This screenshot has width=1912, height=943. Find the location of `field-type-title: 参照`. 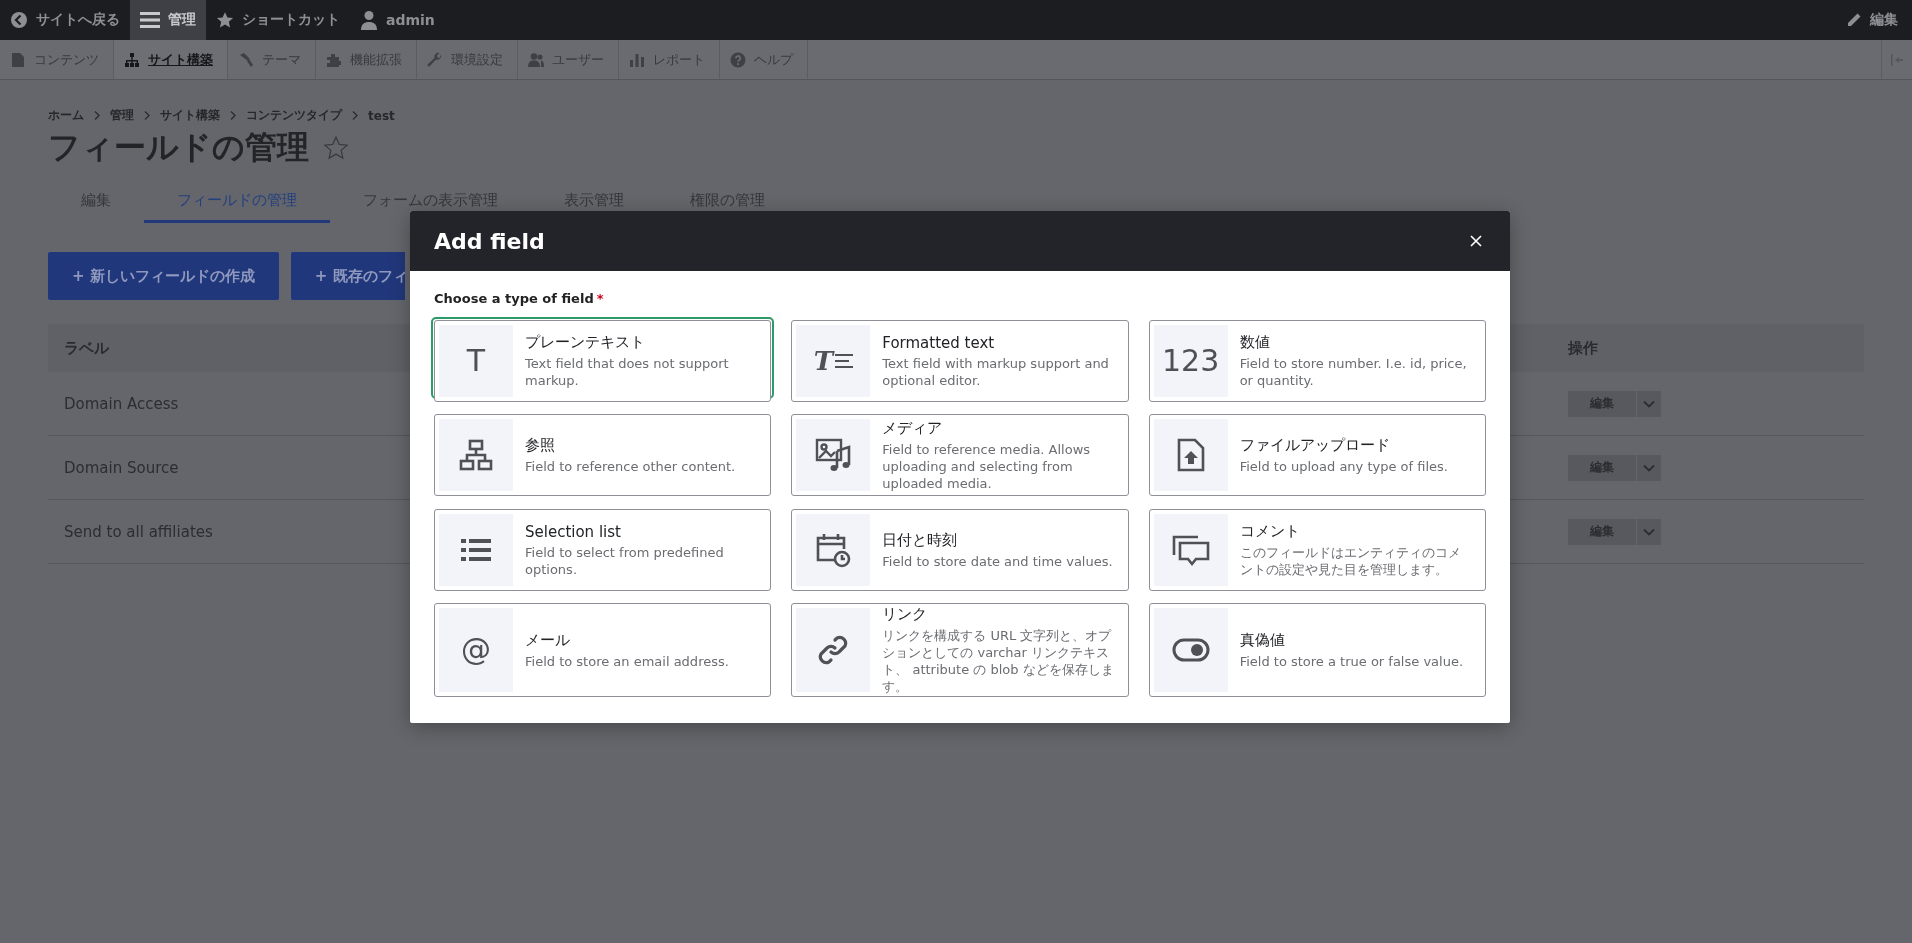

field-type-title: 参照 is located at coordinates (540, 445).